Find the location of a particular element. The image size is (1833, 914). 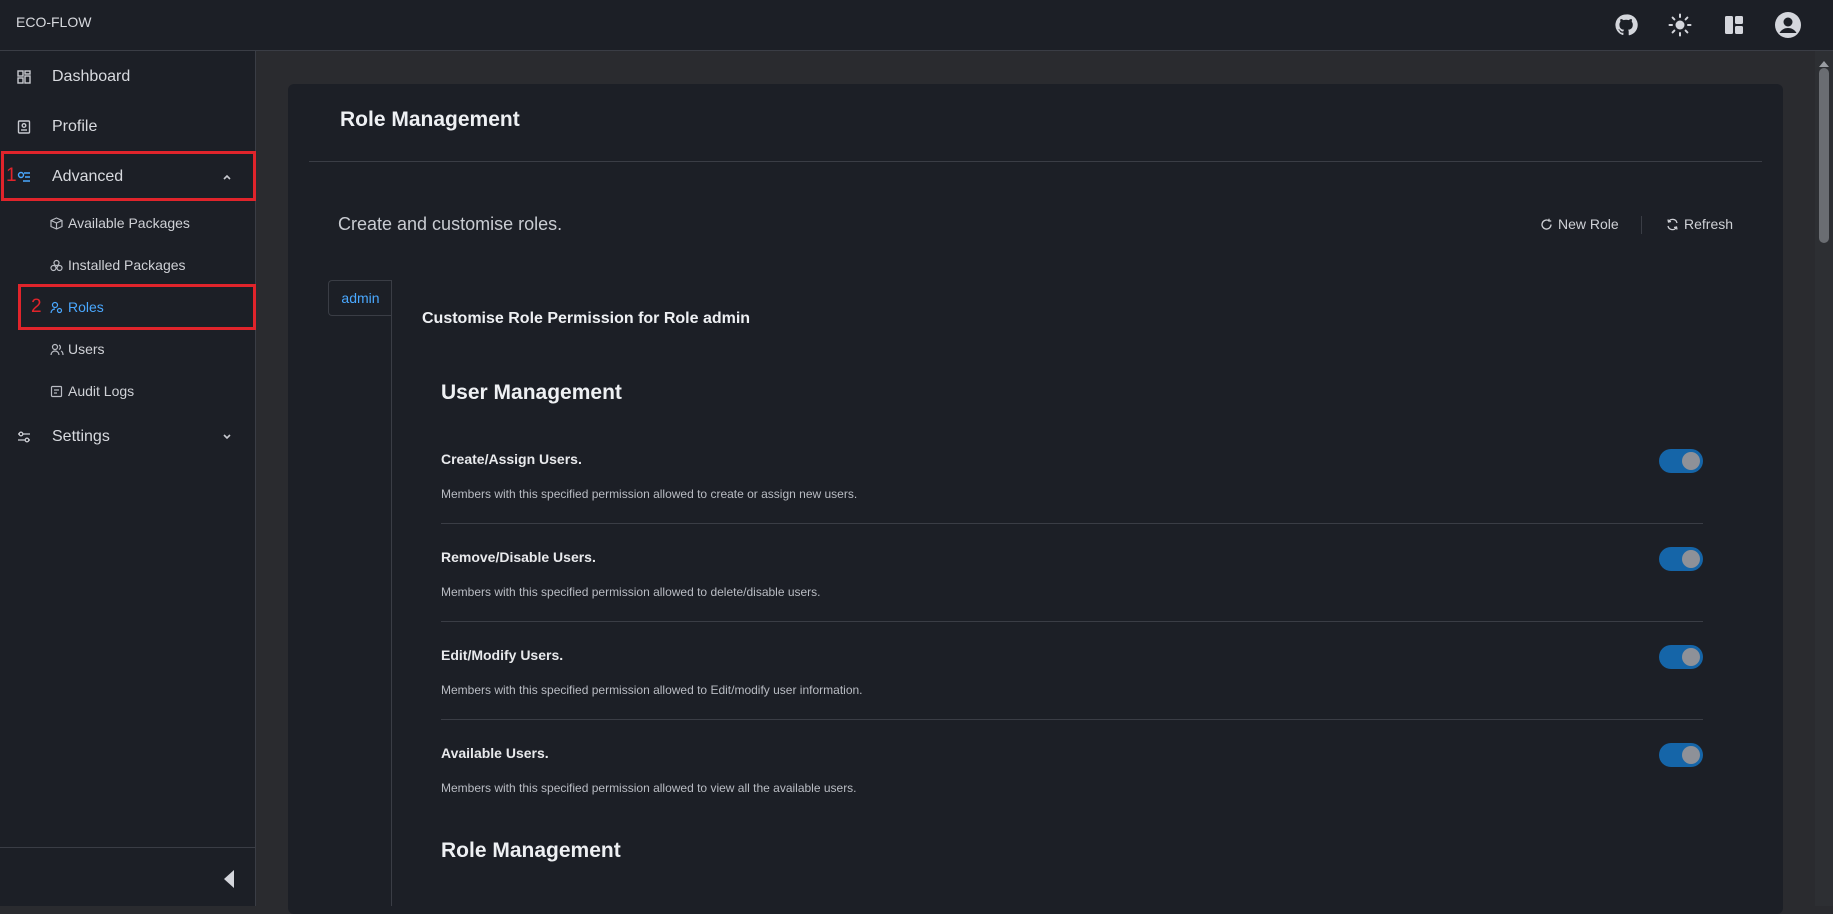

sidebar-item-users: Users is located at coordinates (77, 349).